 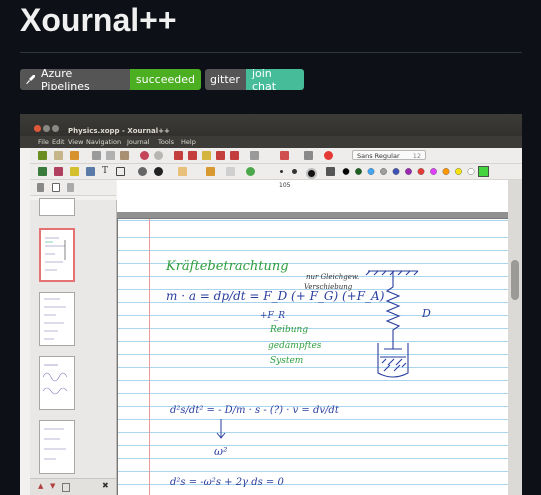 I want to click on sidebar-toolbar, so click(x=73, y=188).